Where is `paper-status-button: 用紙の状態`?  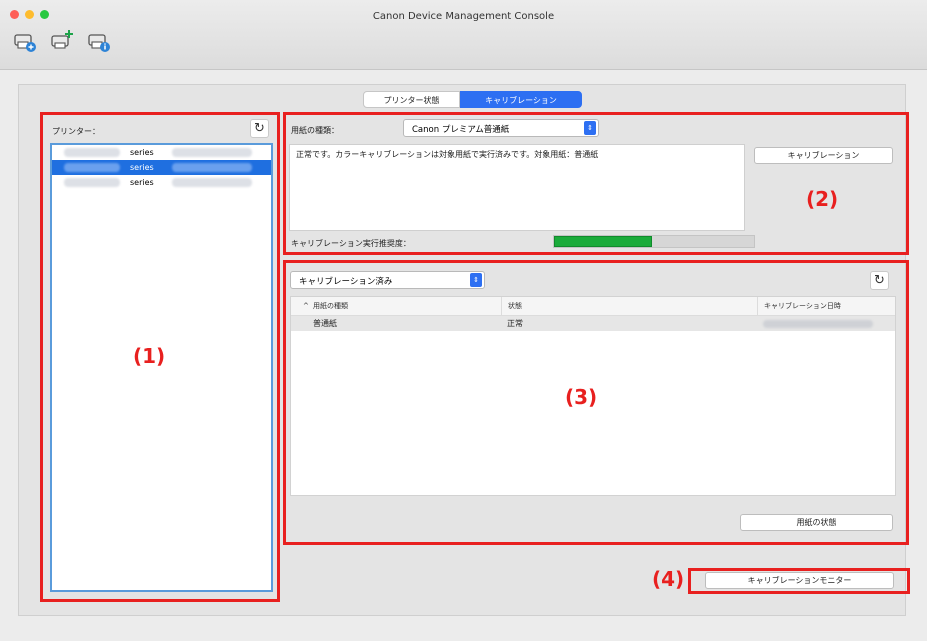
paper-status-button: 用紙の状態 is located at coordinates (816, 522).